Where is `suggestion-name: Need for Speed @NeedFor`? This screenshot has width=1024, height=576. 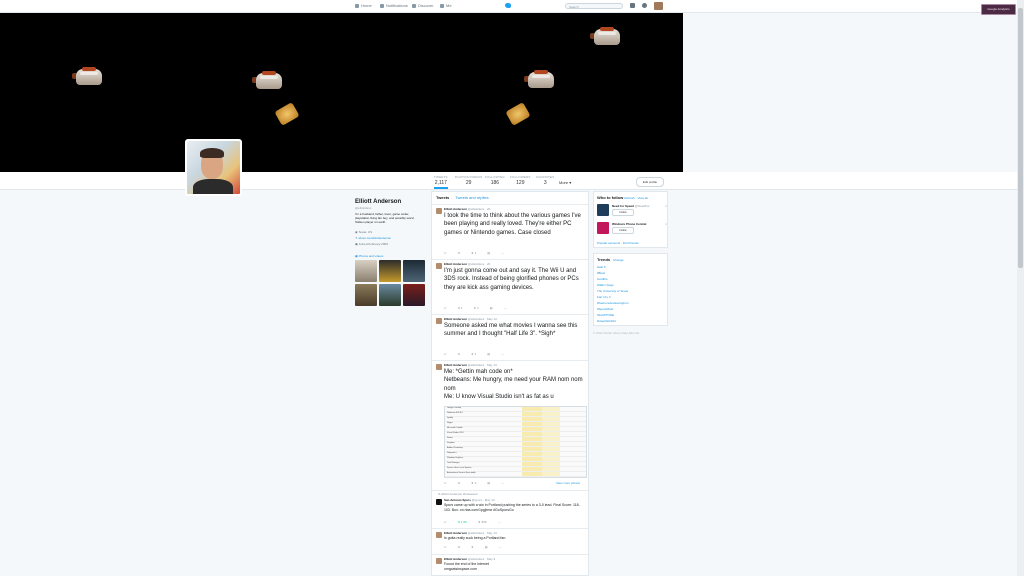 suggestion-name: Need for Speed @NeedFor is located at coordinates (631, 206).